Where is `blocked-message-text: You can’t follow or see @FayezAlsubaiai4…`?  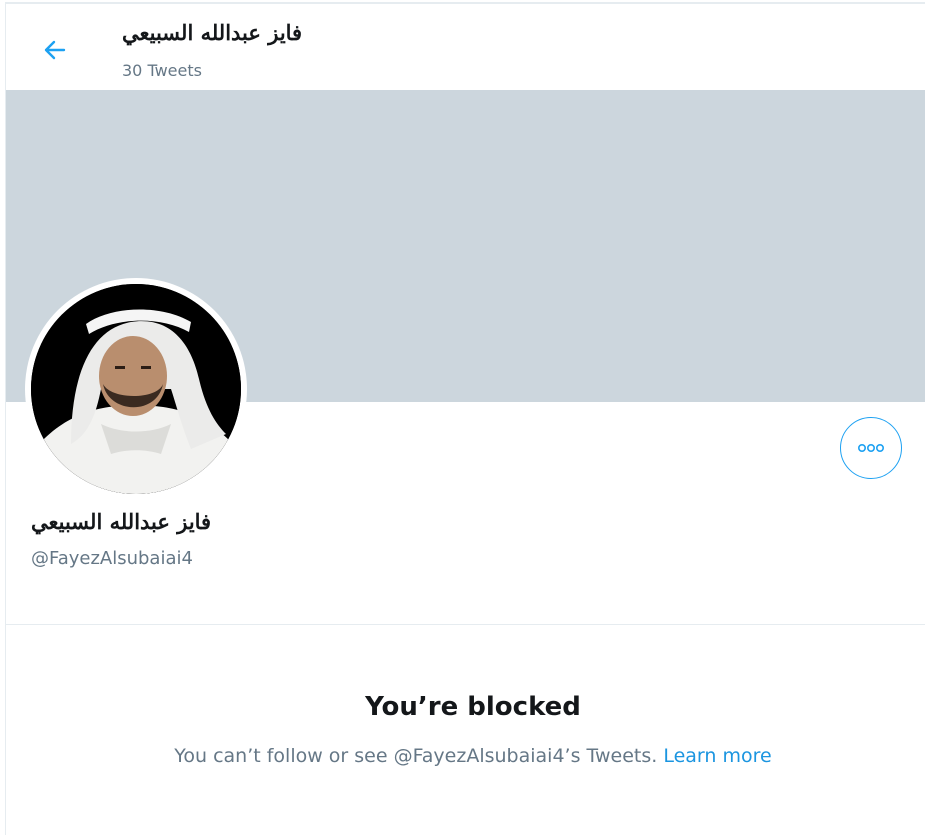 blocked-message-text: You can’t follow or see @FayezAlsubaiai4… is located at coordinates (416, 756).